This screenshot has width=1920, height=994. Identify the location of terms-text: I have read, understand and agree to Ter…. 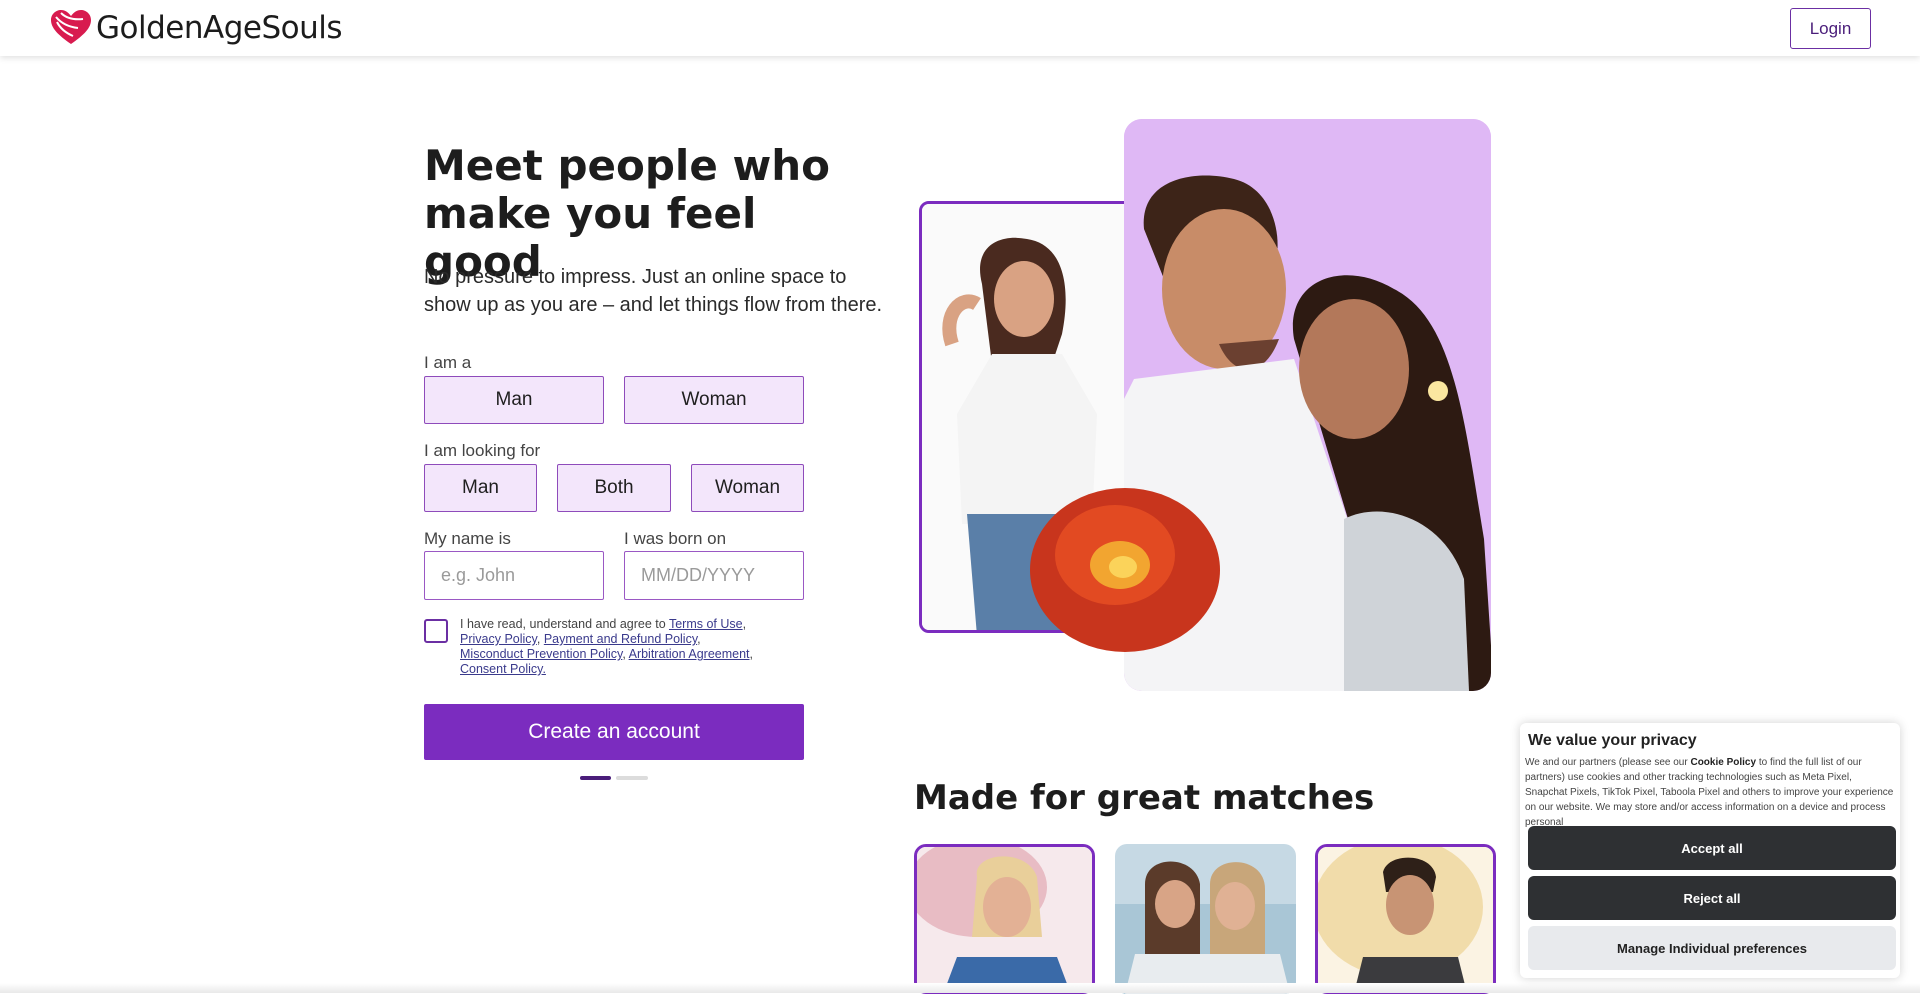
(606, 646).